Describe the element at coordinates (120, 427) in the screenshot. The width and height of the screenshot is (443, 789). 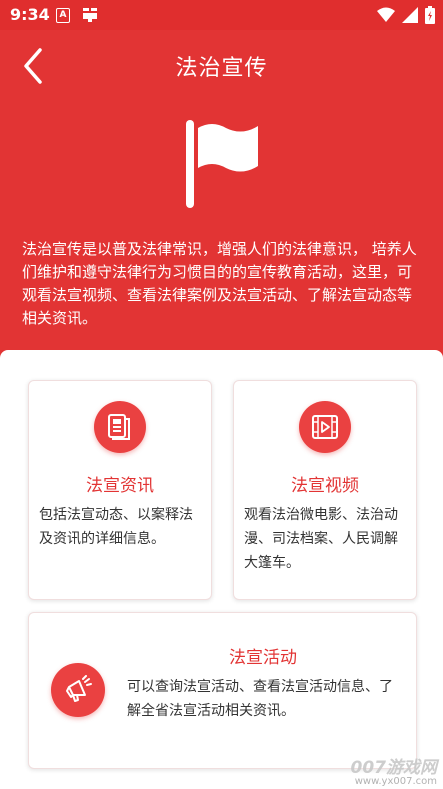
I see `document-icon` at that location.